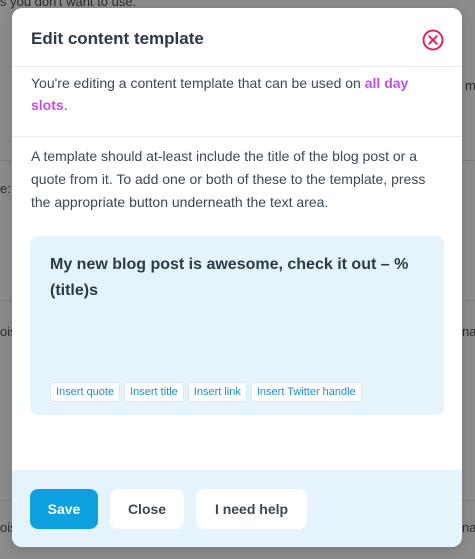 The height and width of the screenshot is (559, 475). What do you see at coordinates (5, 188) in the screenshot?
I see `background-text: e:` at bounding box center [5, 188].